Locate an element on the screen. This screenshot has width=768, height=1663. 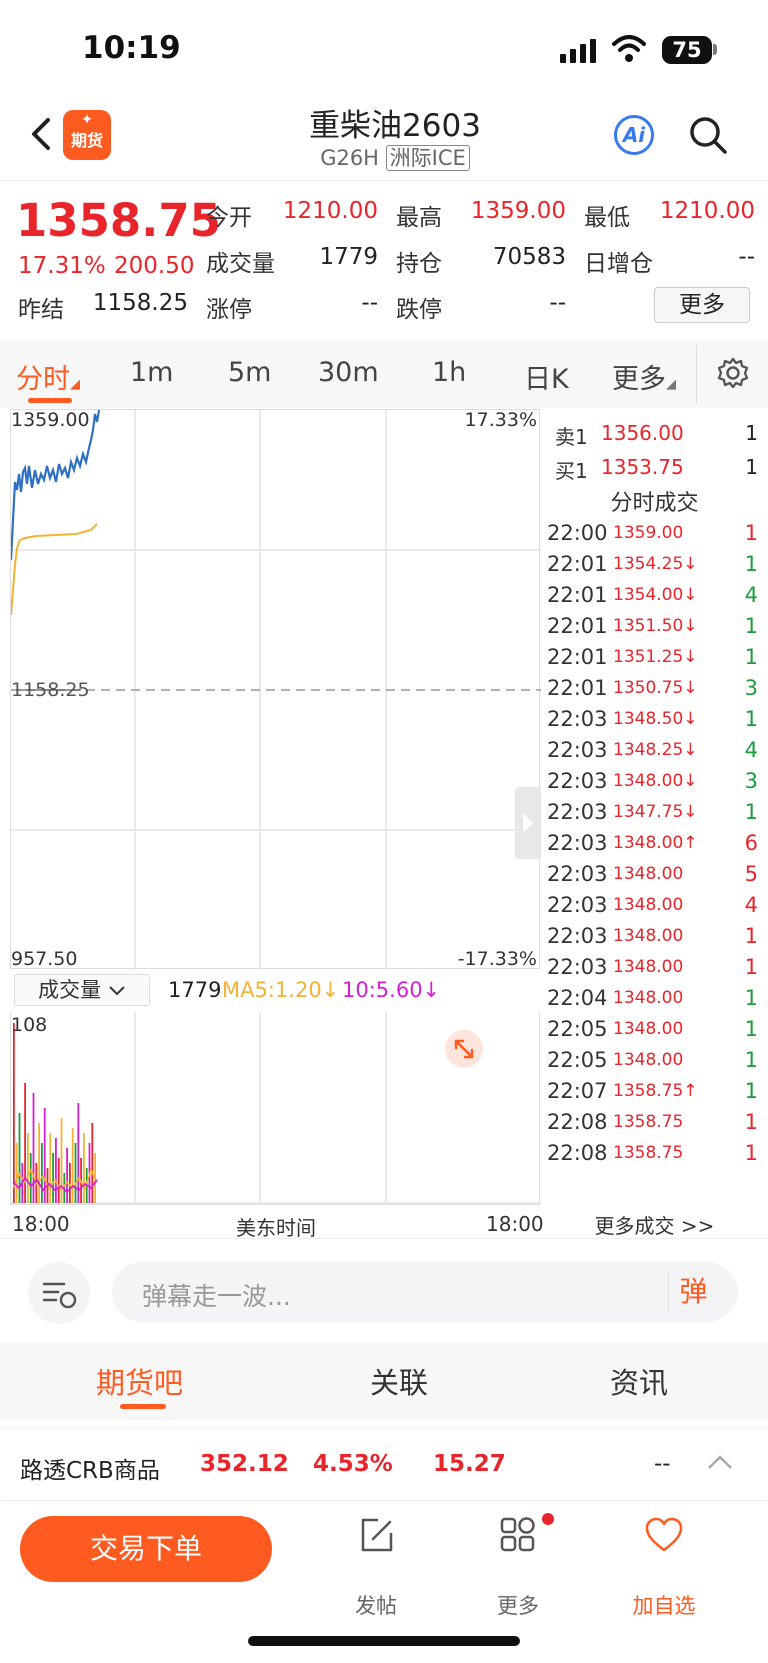
search-icon is located at coordinates (708, 135).